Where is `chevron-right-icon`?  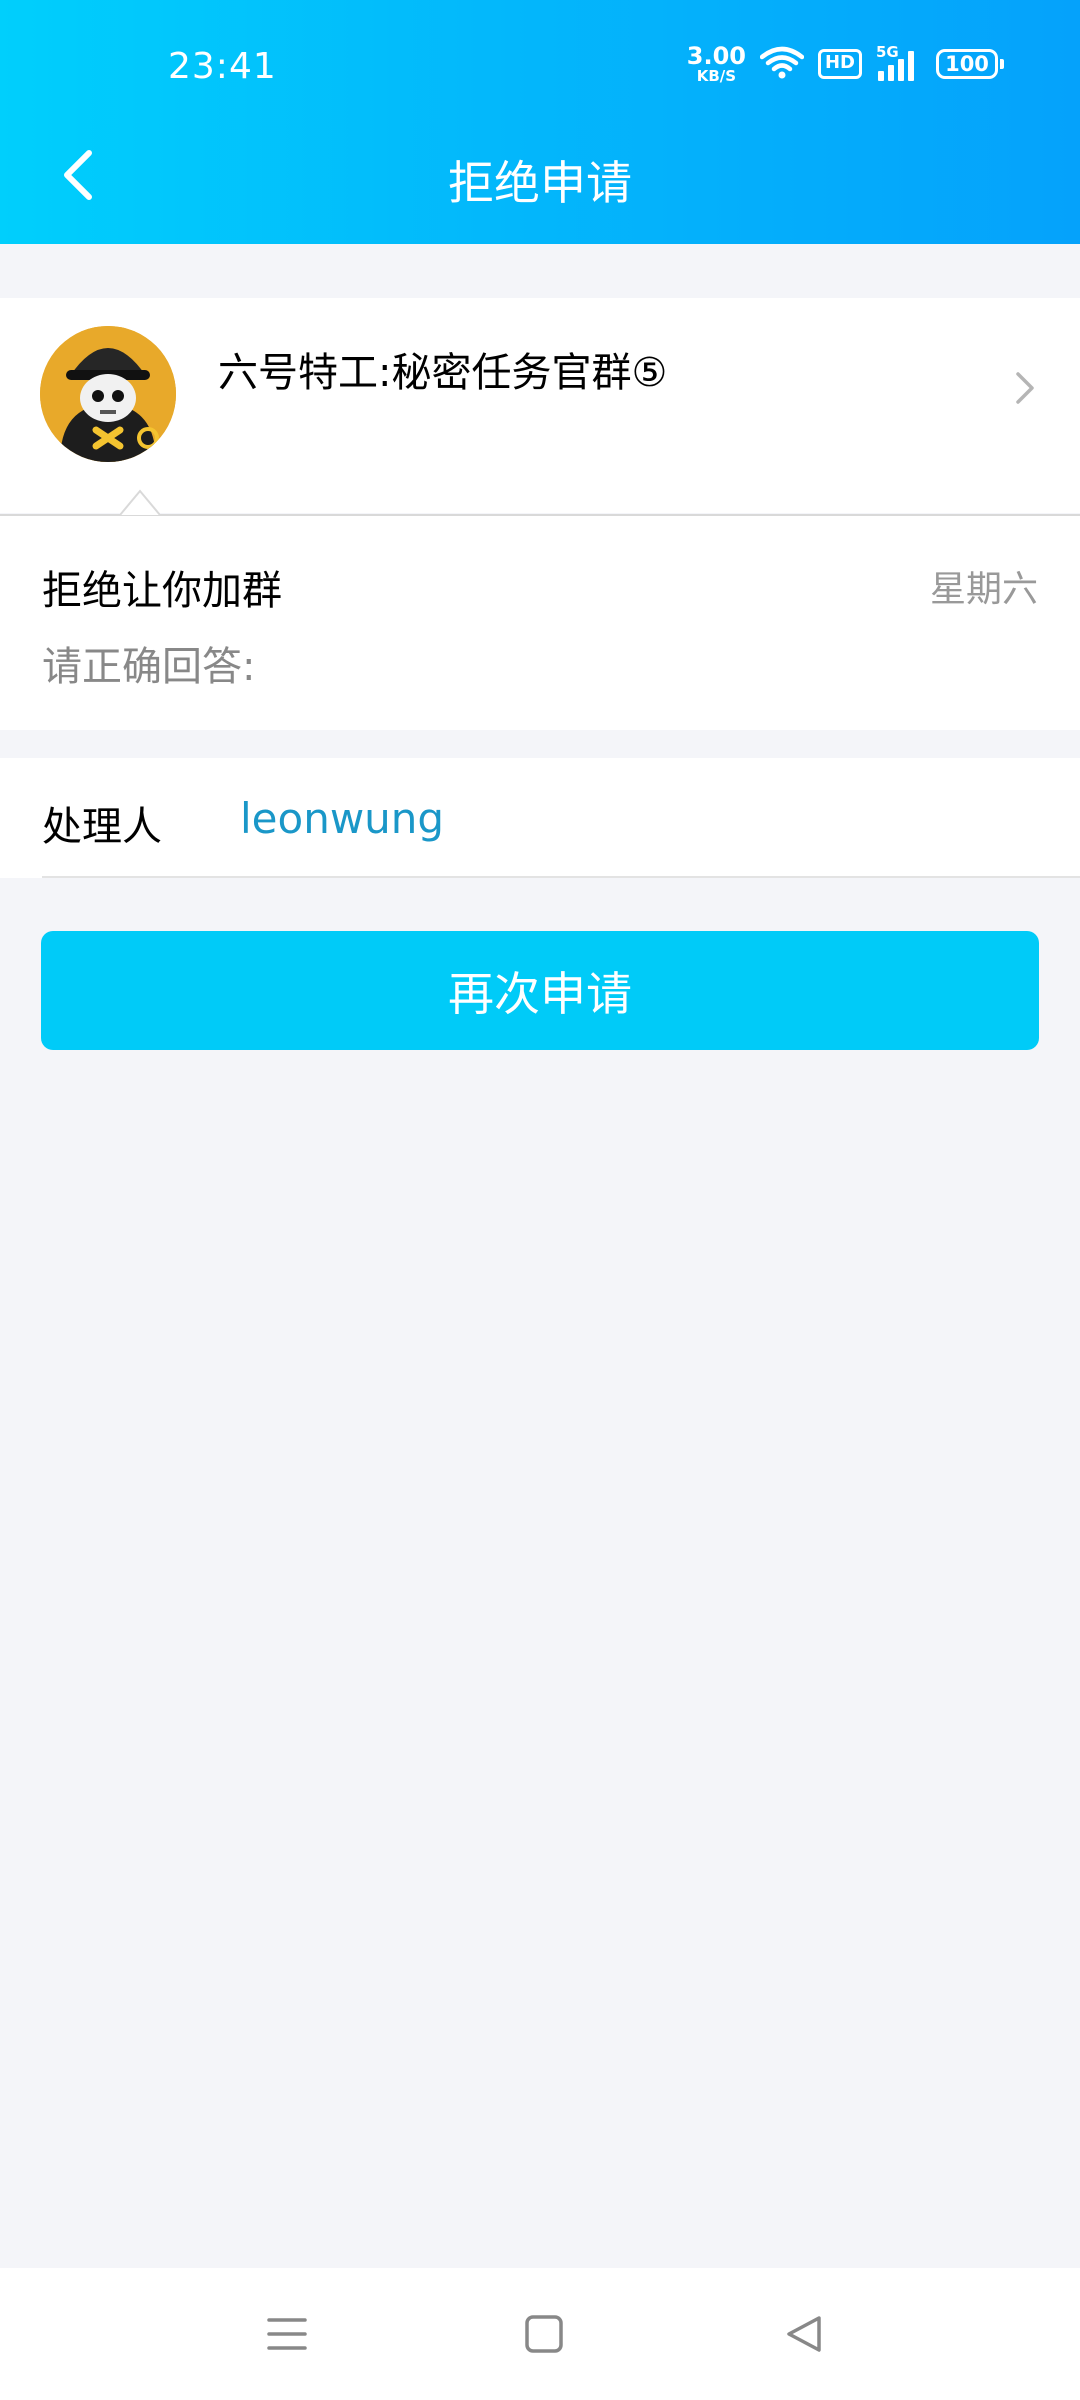
chevron-right-icon is located at coordinates (1025, 390).